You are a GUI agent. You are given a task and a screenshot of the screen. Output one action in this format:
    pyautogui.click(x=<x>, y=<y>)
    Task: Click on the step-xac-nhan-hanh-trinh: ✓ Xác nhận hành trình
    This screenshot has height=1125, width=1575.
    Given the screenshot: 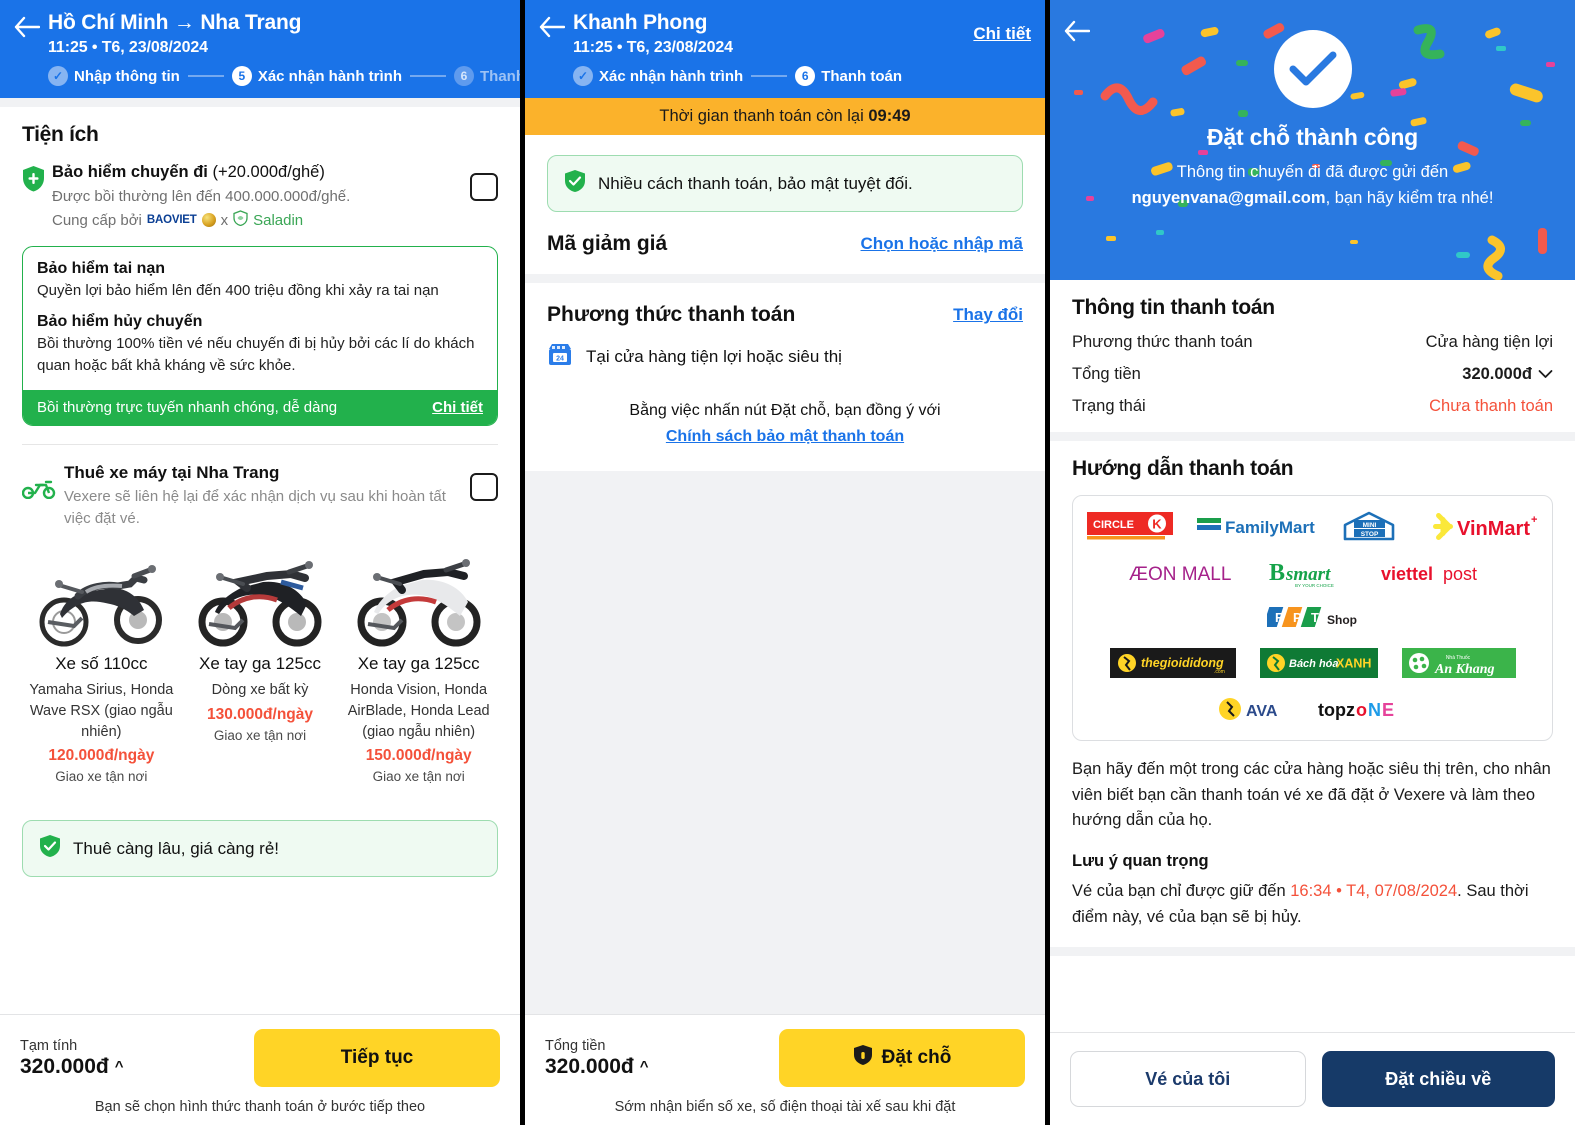 What is the action you would take?
    pyautogui.click(x=658, y=76)
    